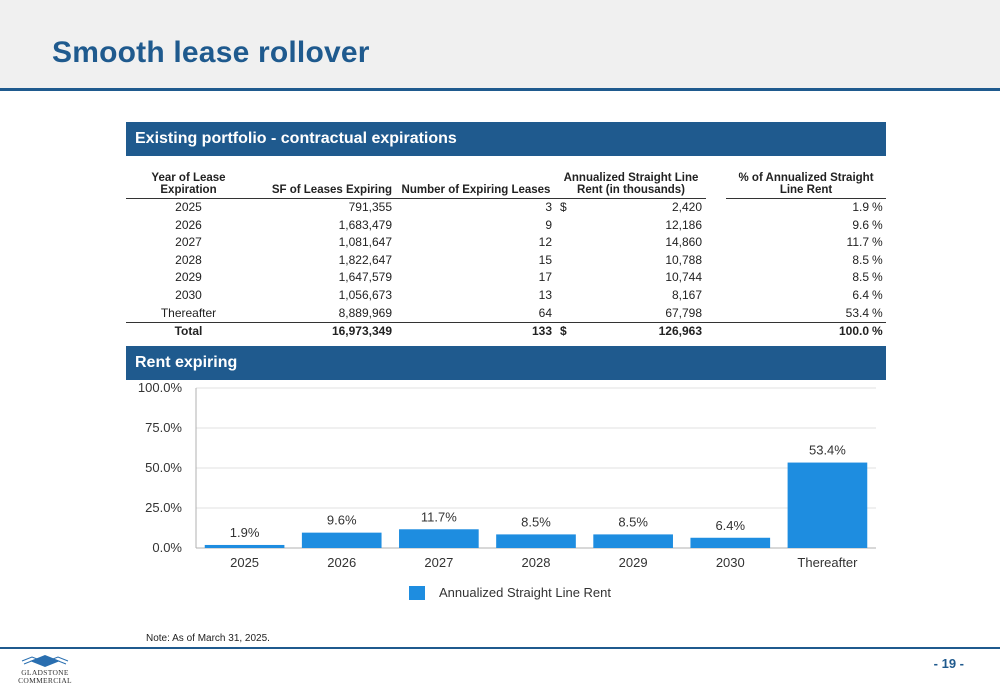 The height and width of the screenshot is (685, 1000). What do you see at coordinates (857, 312) in the screenshot?
I see `cell-pct-value: 53.4` at bounding box center [857, 312].